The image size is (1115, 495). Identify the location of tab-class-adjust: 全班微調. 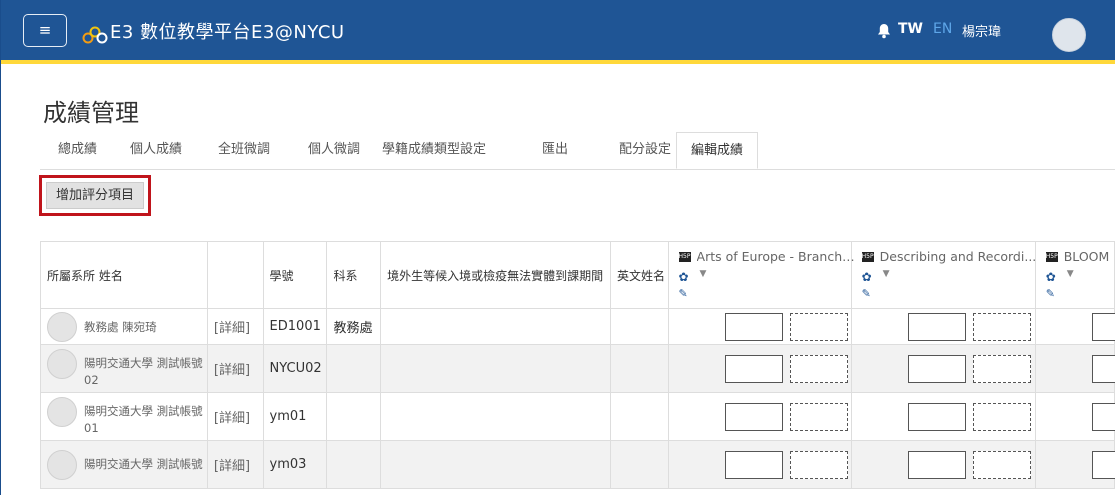
(244, 150).